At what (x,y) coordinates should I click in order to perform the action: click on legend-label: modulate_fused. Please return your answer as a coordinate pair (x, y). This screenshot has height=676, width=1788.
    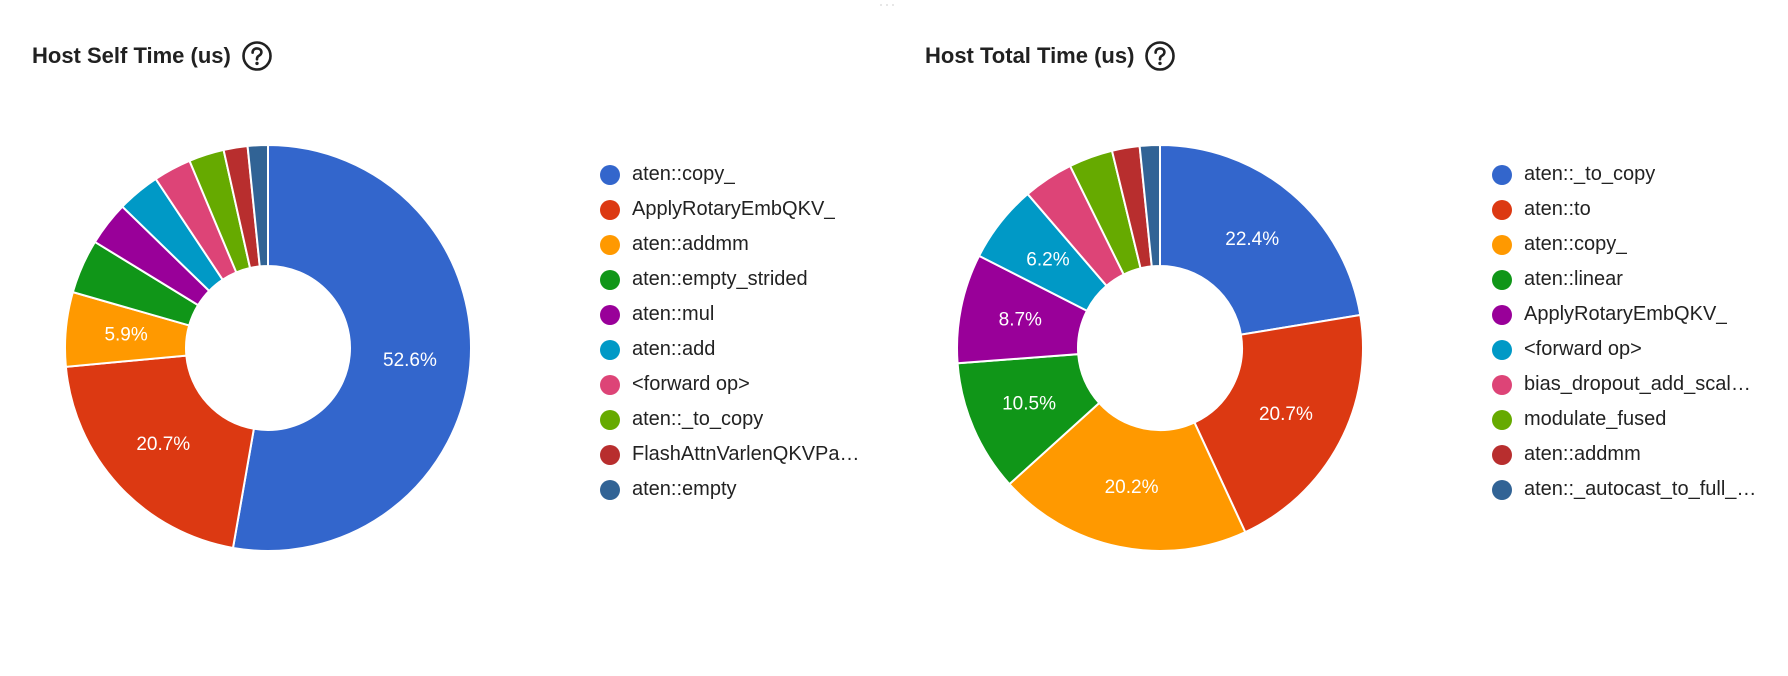
    Looking at the image, I should click on (1595, 419).